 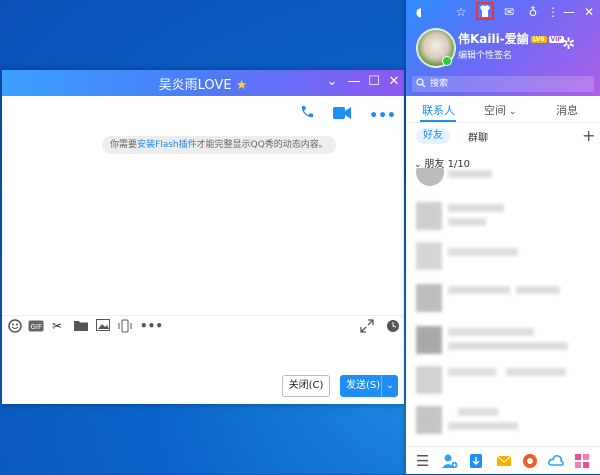 I want to click on input-toolbar: GIF ✂ •••, so click(x=203, y=326).